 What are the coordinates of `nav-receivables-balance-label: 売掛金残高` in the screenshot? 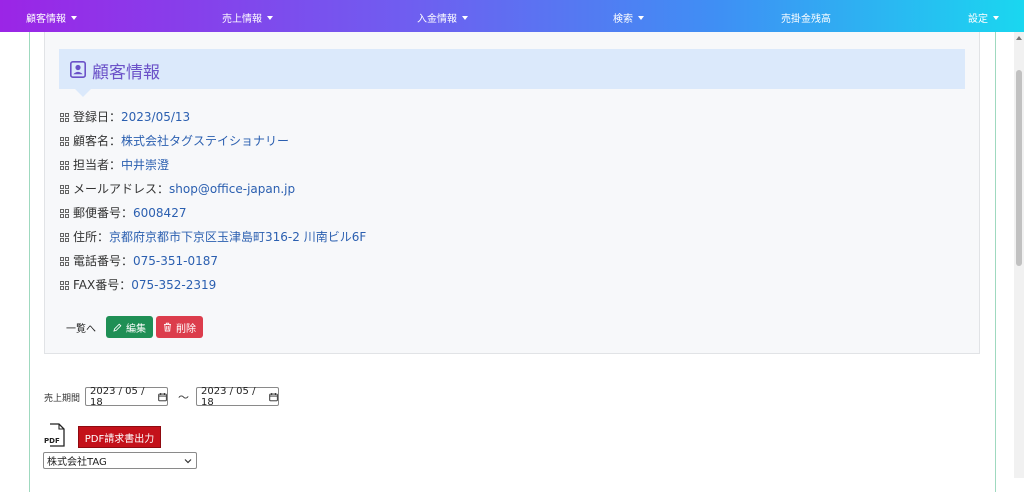 It's located at (806, 19).